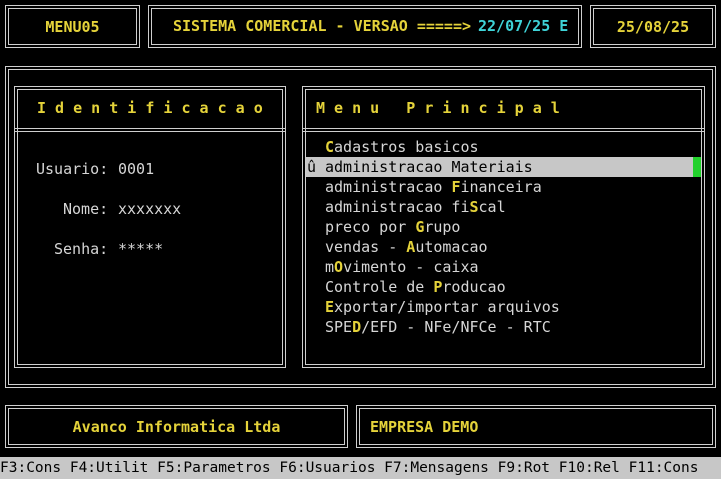  What do you see at coordinates (141, 249) in the screenshot?
I see `password-value: *****` at bounding box center [141, 249].